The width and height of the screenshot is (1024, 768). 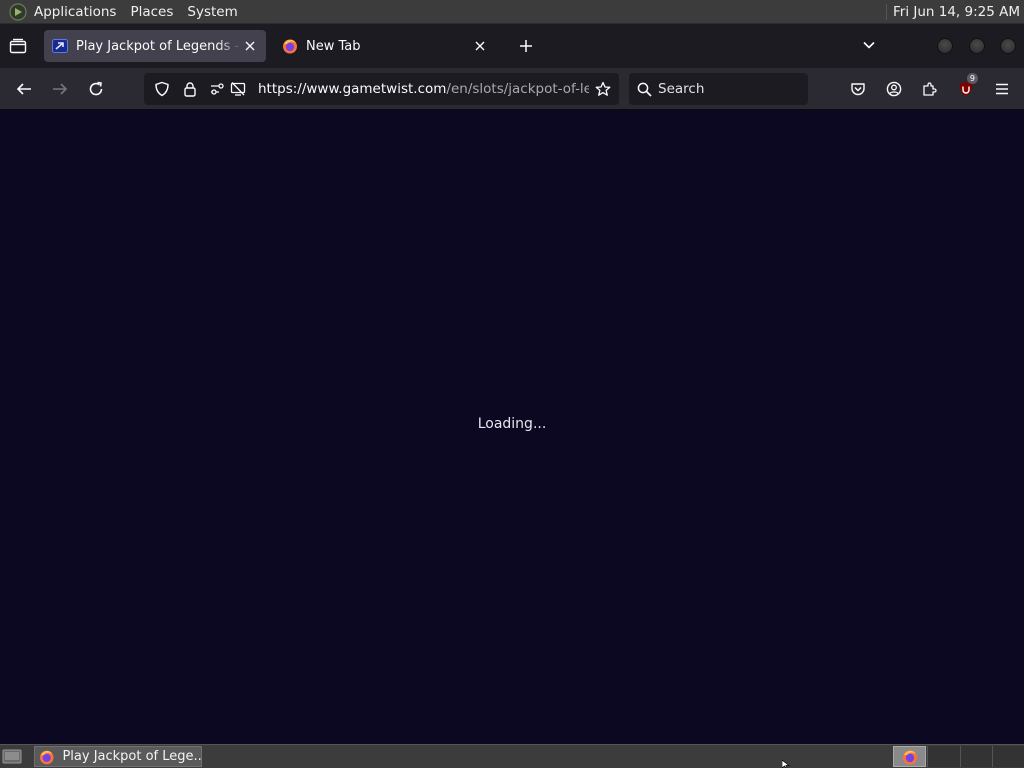 What do you see at coordinates (217, 89) in the screenshot?
I see `permissions-icon` at bounding box center [217, 89].